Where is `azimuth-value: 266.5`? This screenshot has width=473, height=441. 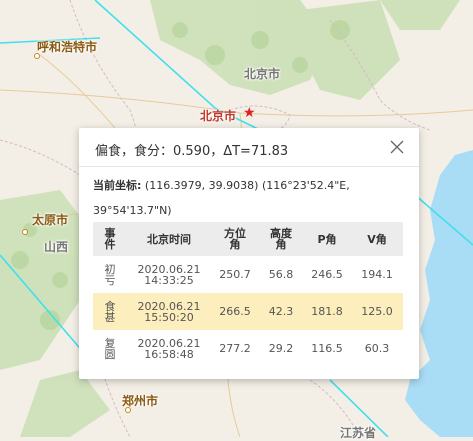 azimuth-value: 266.5 is located at coordinates (235, 311).